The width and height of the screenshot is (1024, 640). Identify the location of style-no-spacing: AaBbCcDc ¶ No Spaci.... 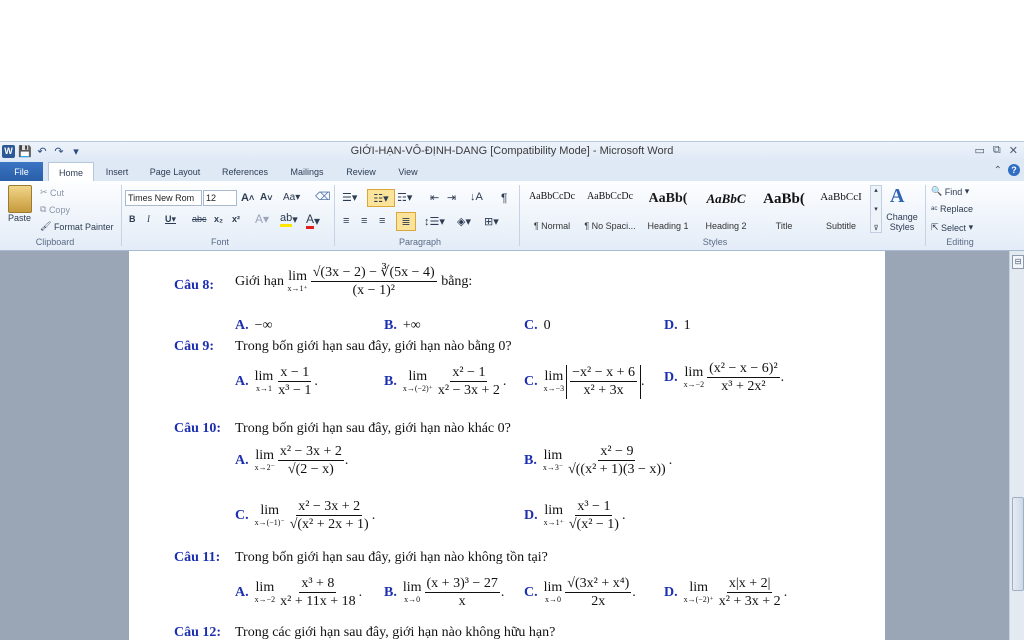
(610, 208).